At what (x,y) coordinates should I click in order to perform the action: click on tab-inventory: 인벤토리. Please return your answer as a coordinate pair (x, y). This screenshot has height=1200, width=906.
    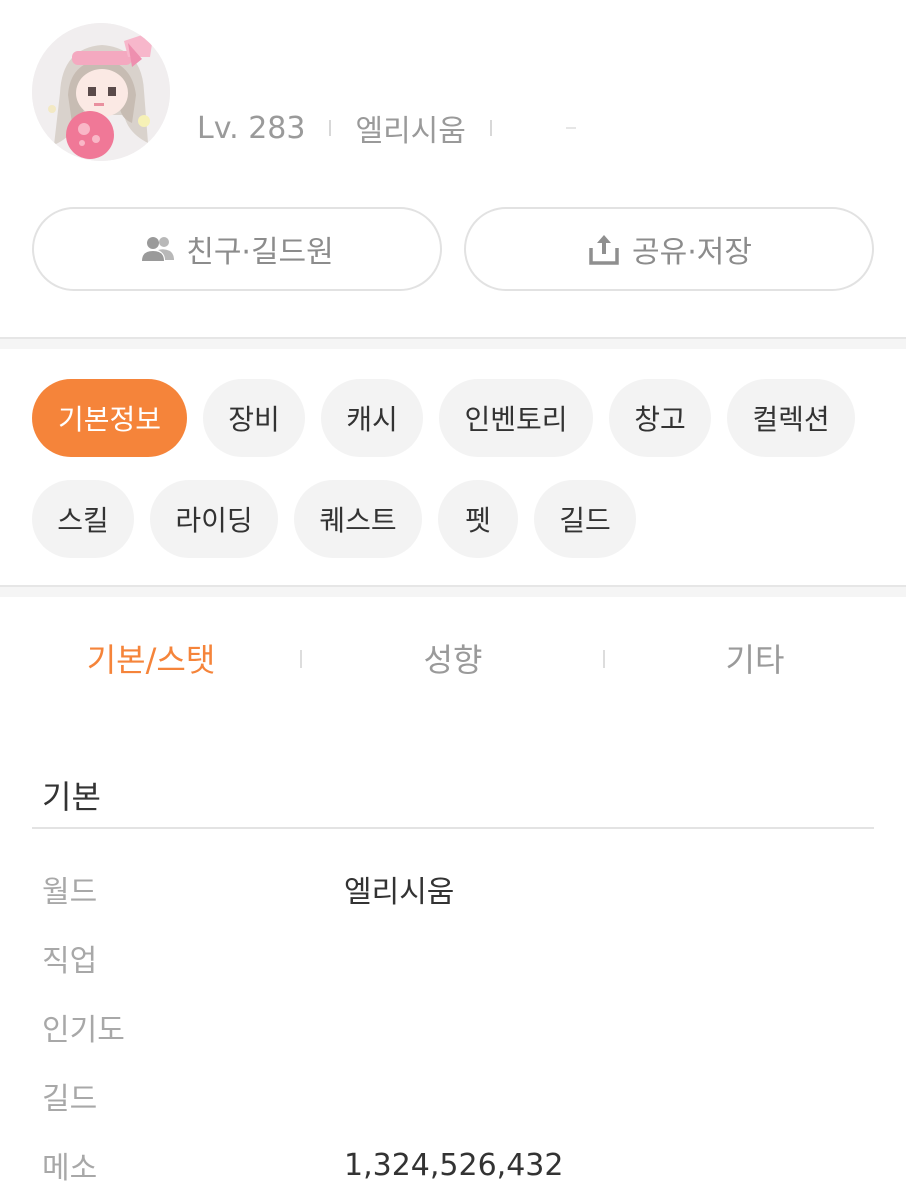
    Looking at the image, I should click on (516, 418).